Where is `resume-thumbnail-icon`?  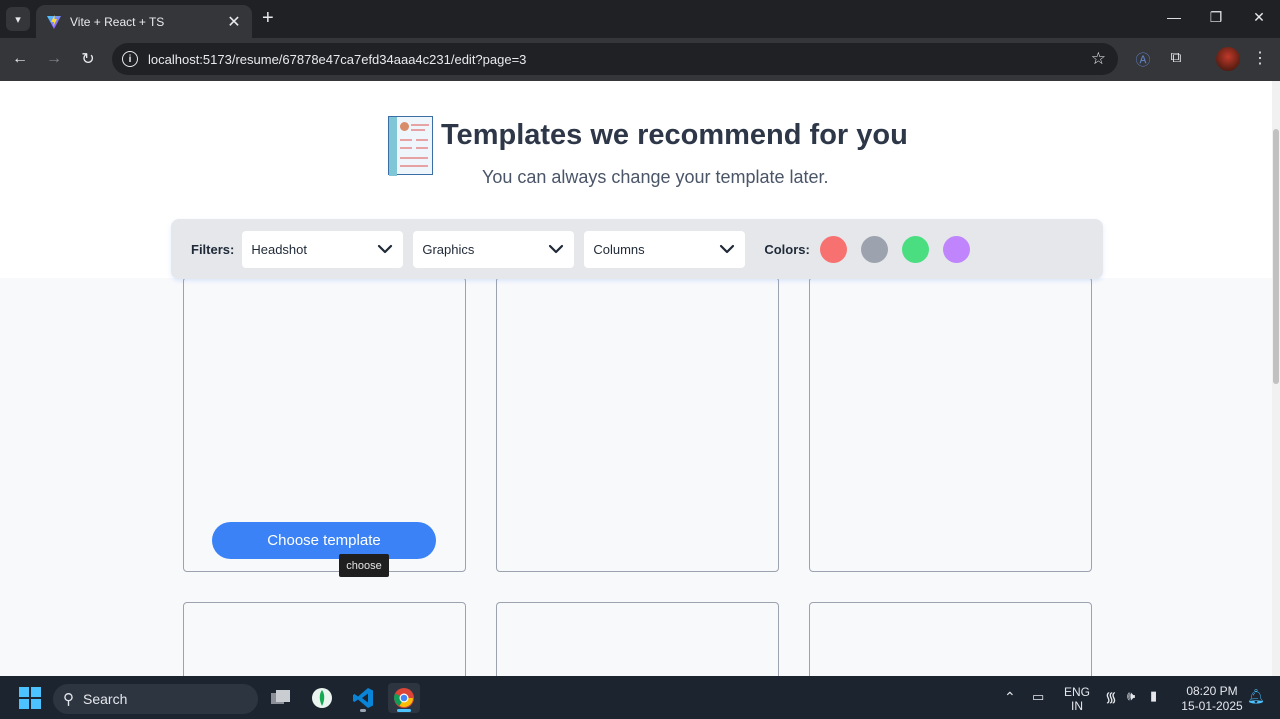 resume-thumbnail-icon is located at coordinates (410, 146).